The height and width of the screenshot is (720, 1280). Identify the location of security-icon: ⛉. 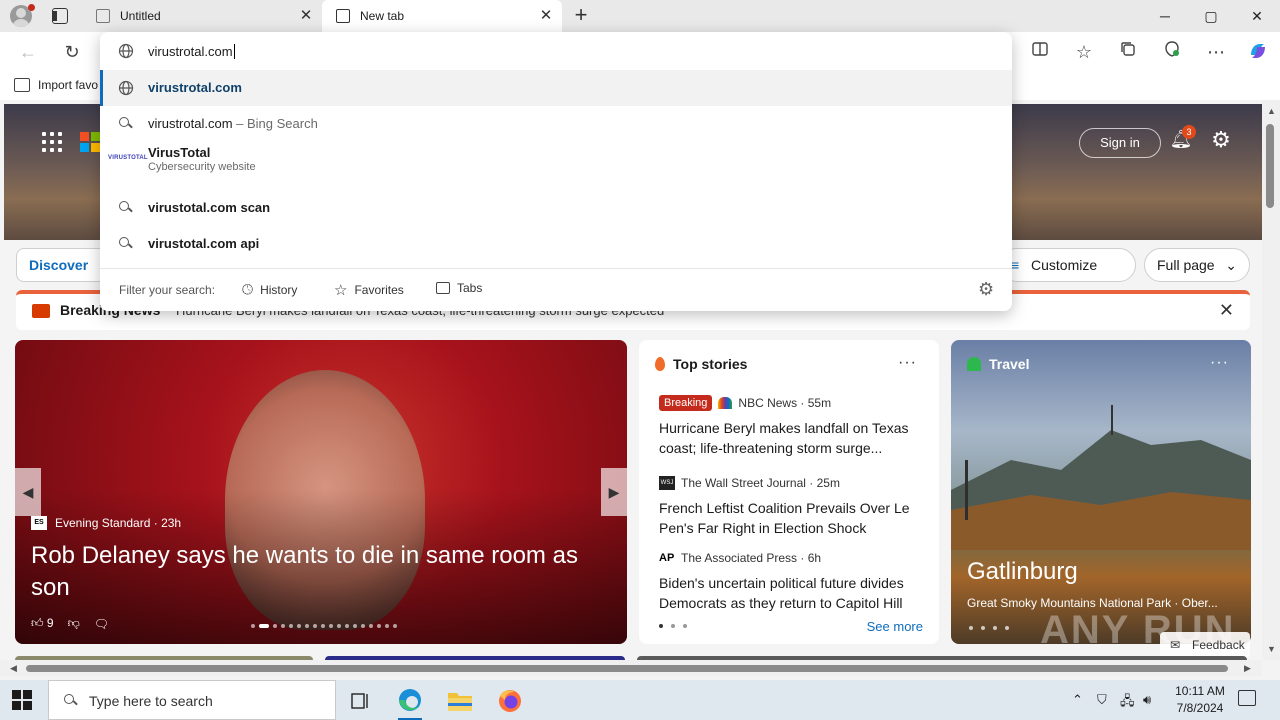
(1102, 700).